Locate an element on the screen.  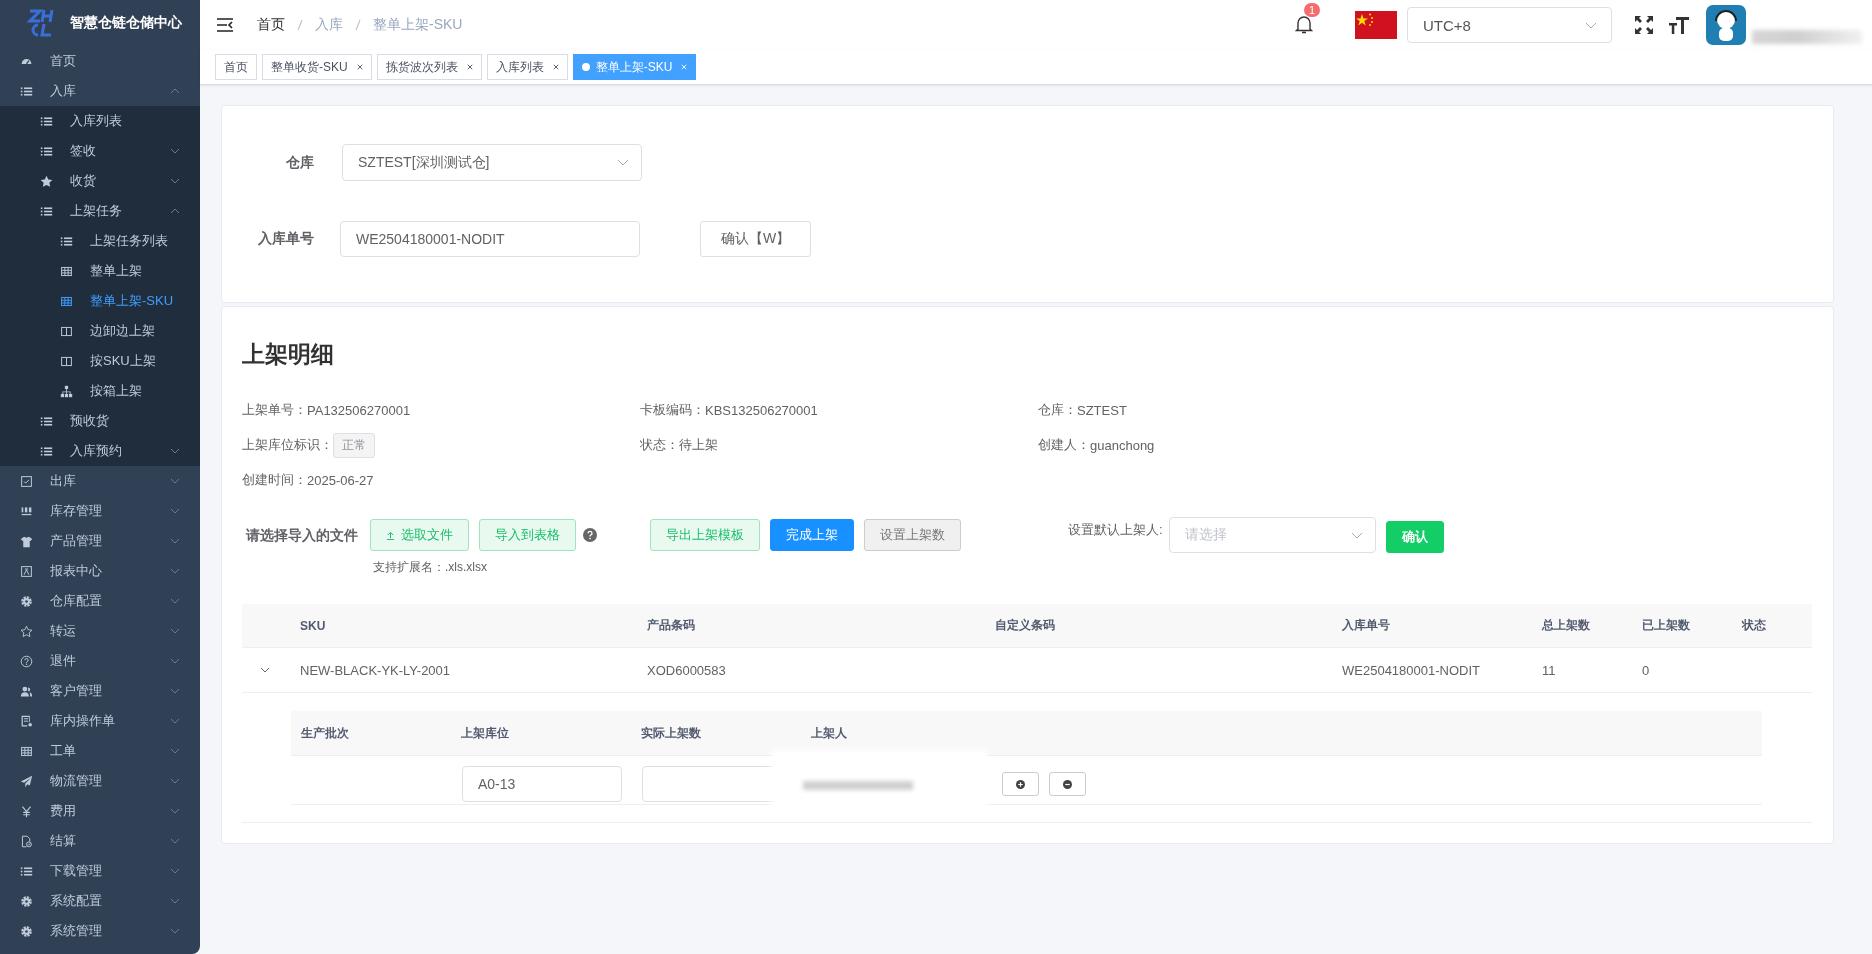
confirm-button: 确认【W】 is located at coordinates (755, 239).